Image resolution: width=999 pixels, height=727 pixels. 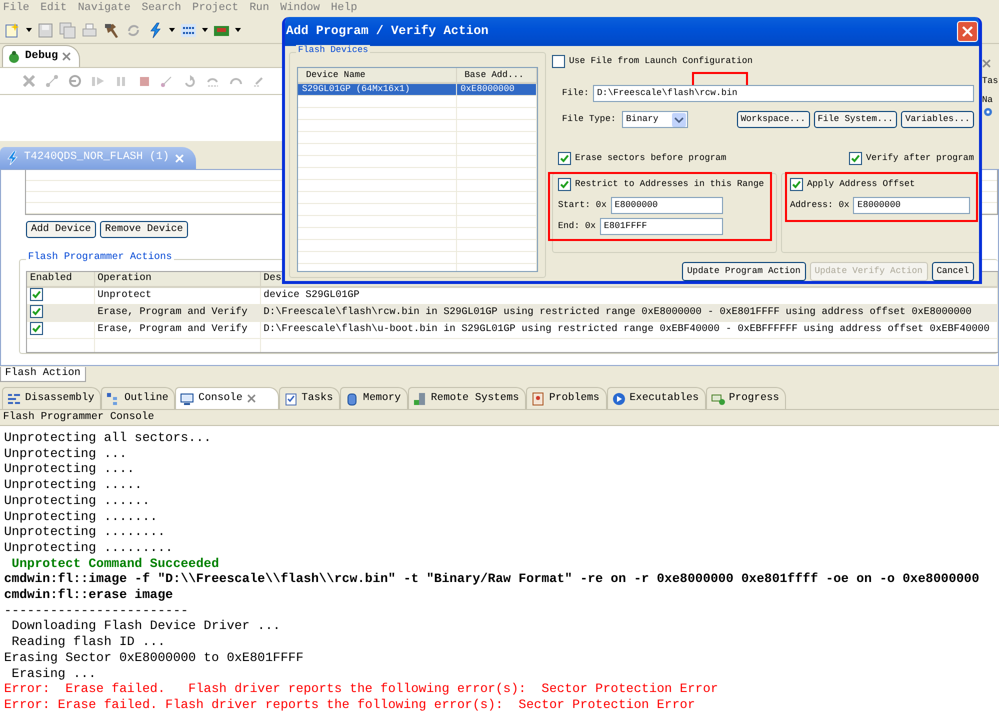 What do you see at coordinates (492, 579) in the screenshot?
I see `console-line: cmdwin:fl::image -f "D:\\Freescale\\flash\\rcw.bin" -t "Binary/Raw Format" -re on -r 0xe8000000 0xe801ffff -oe on -o 0xe8000000` at bounding box center [492, 579].